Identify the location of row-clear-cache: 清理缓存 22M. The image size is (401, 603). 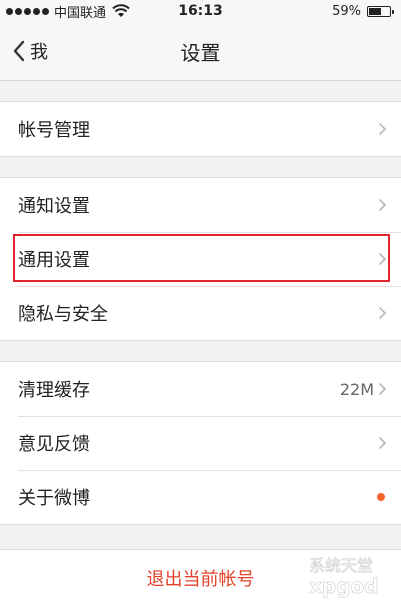
(200, 389).